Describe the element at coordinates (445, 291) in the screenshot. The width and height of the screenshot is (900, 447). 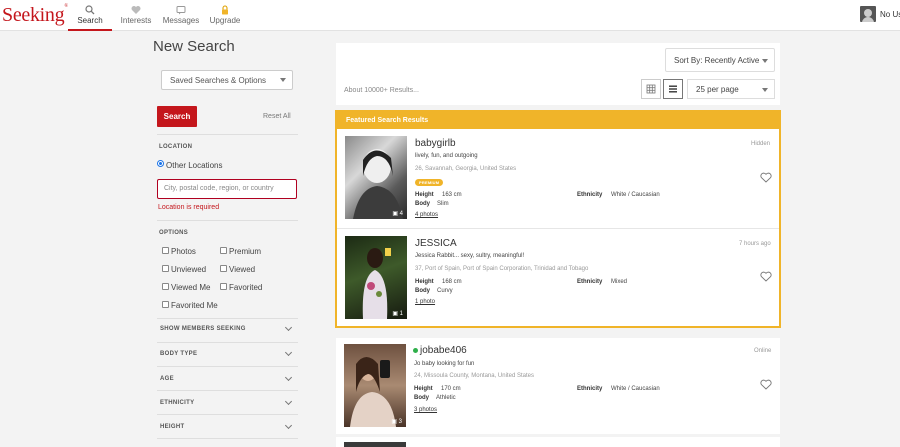
I see `body-value: Curvy` at that location.